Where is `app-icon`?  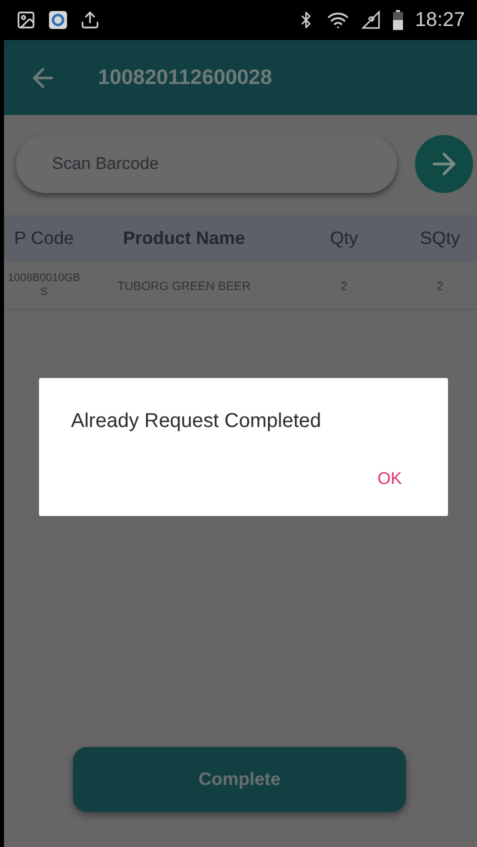
app-icon is located at coordinates (58, 20).